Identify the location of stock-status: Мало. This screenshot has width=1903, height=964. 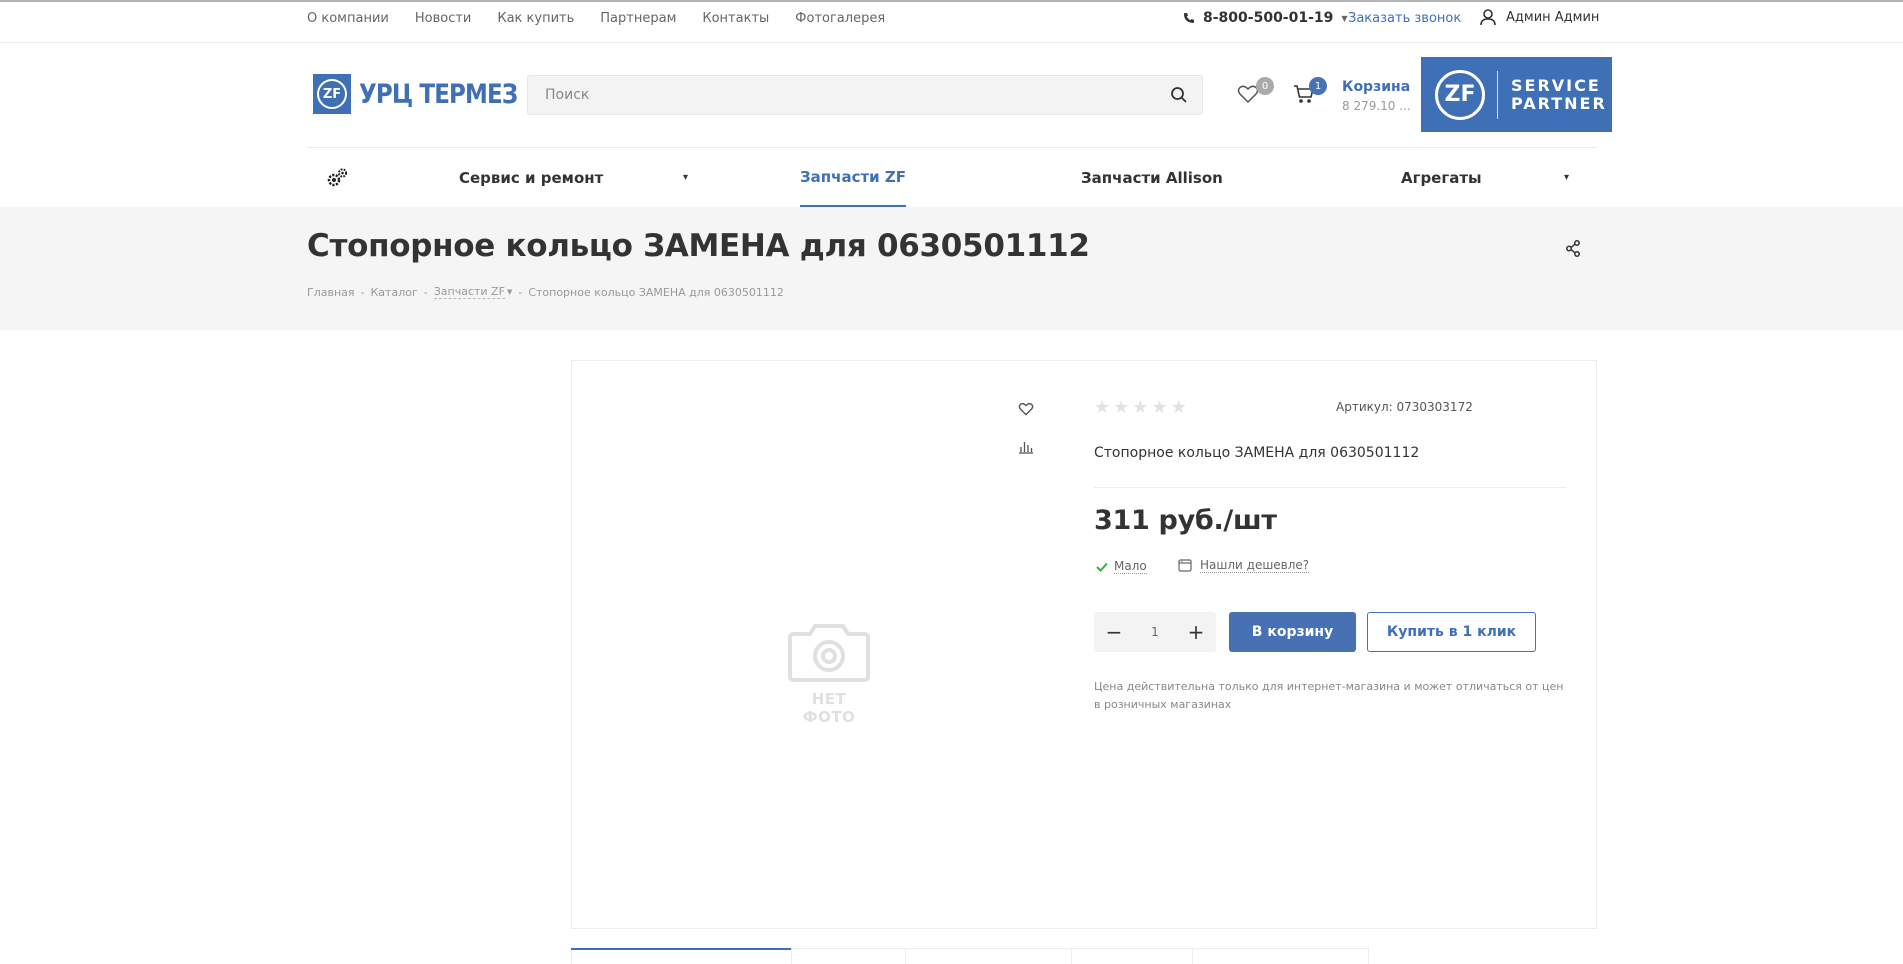
(1121, 566).